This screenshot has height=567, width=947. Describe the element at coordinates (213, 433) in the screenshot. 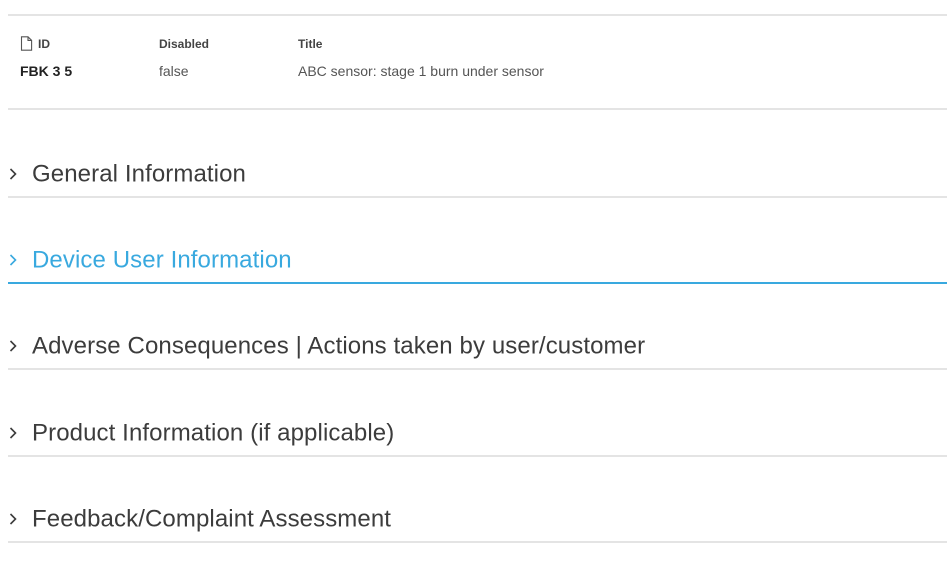

I see `section-title: Product Information (if applicable)` at that location.